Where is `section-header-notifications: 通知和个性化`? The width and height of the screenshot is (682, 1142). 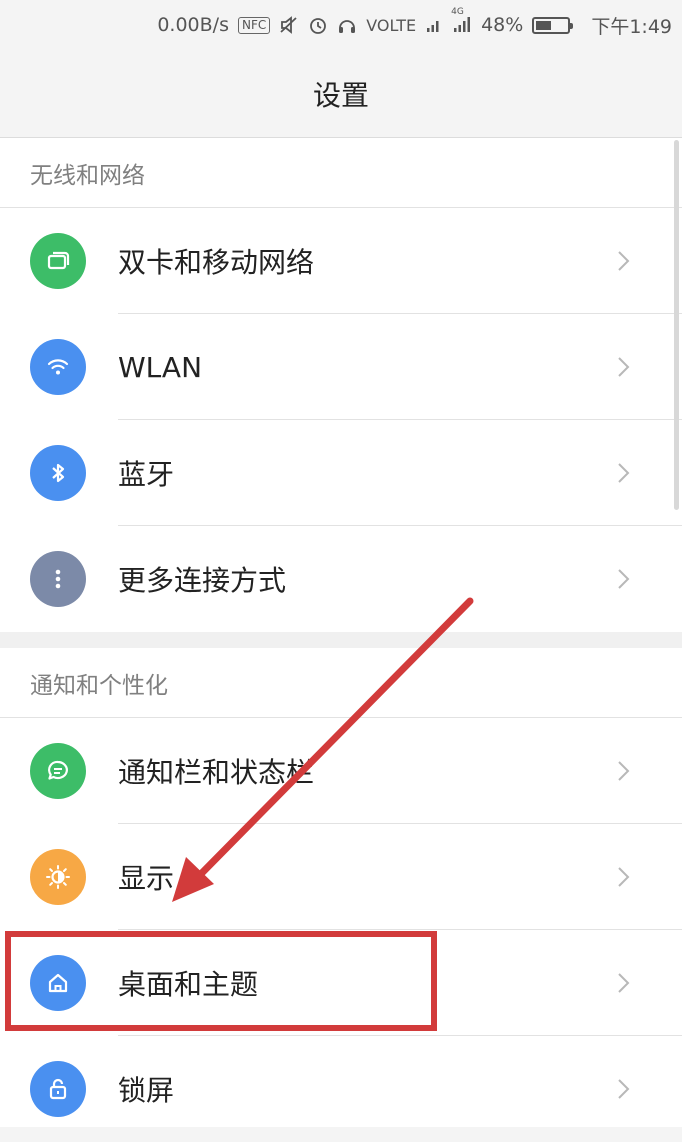
section-header-notifications: 通知和个性化 is located at coordinates (341, 683).